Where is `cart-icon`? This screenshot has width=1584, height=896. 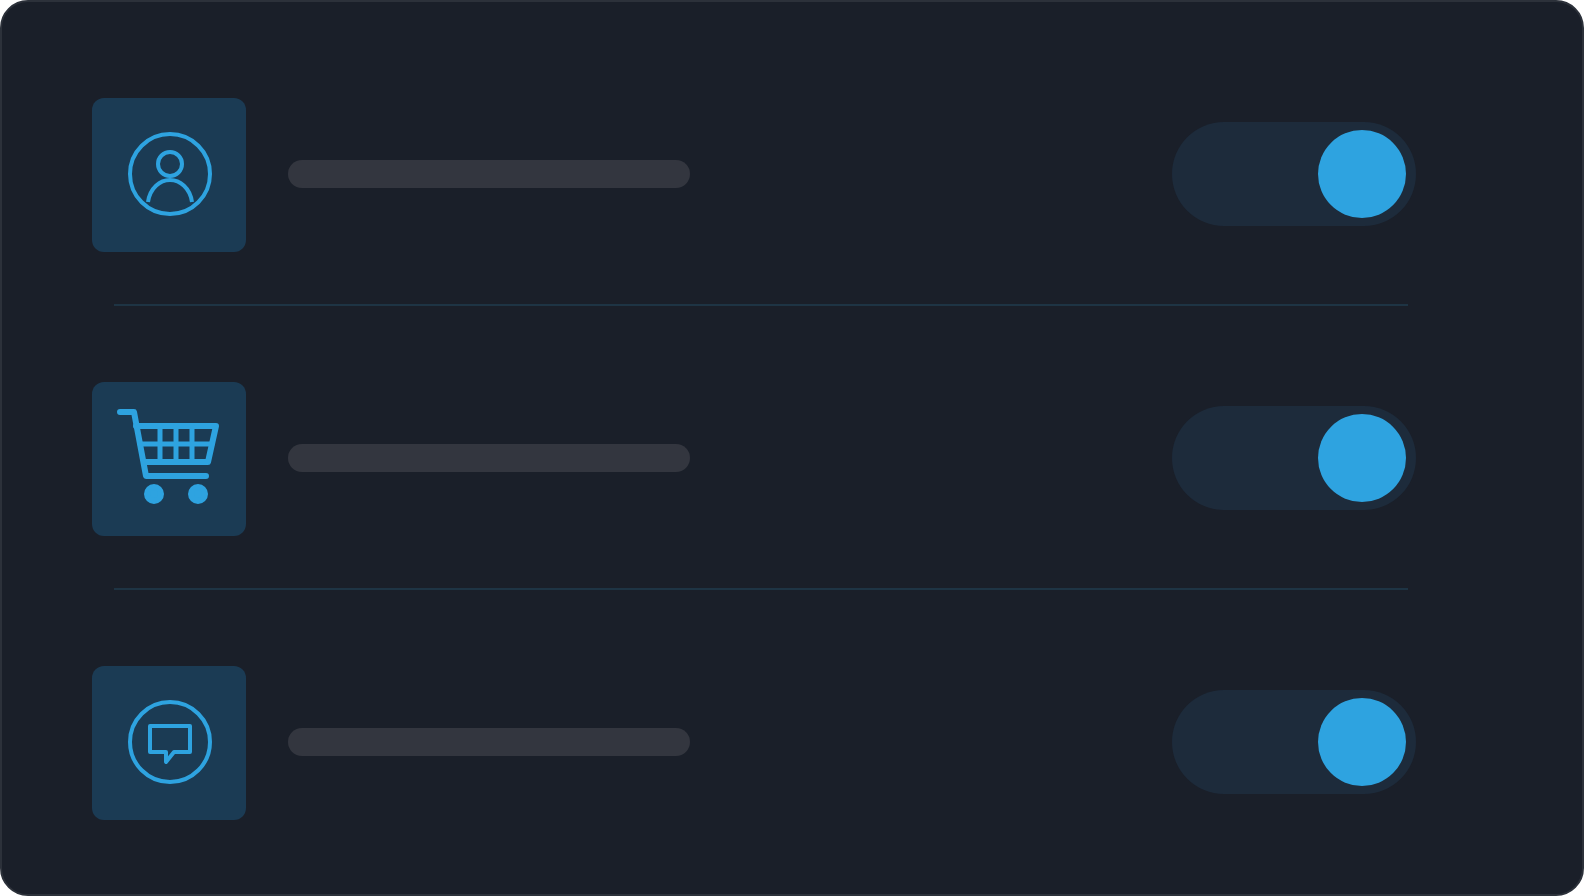 cart-icon is located at coordinates (169, 458).